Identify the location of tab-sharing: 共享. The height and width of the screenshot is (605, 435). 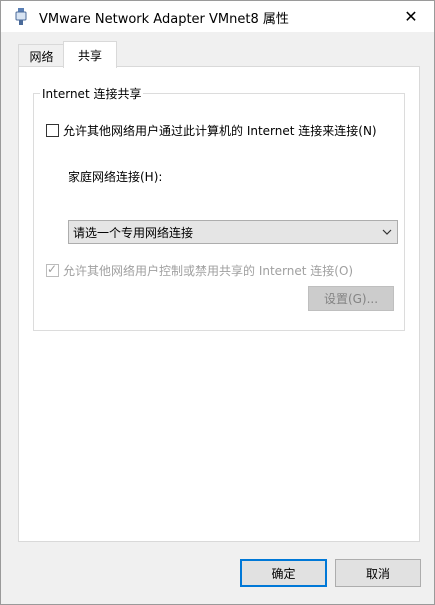
(90, 54).